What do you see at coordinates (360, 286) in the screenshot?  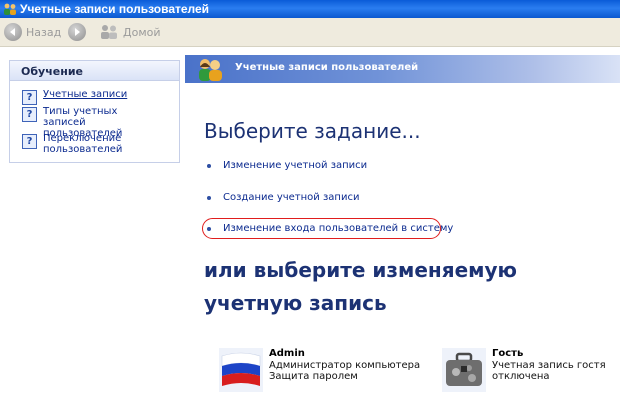 I see `account-heading: или выберите изменяемую учетную запись` at bounding box center [360, 286].